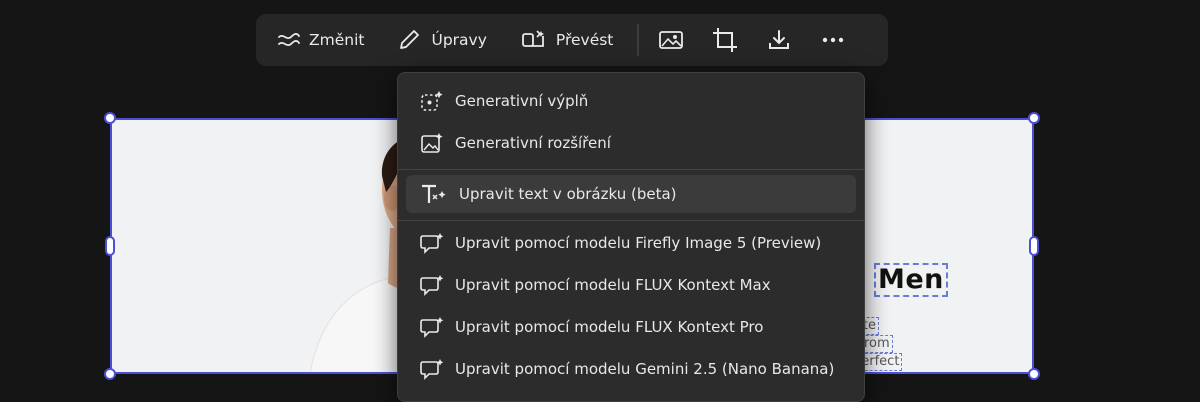 This screenshot has height=402, width=1200. I want to click on convert-icon, so click(532, 38).